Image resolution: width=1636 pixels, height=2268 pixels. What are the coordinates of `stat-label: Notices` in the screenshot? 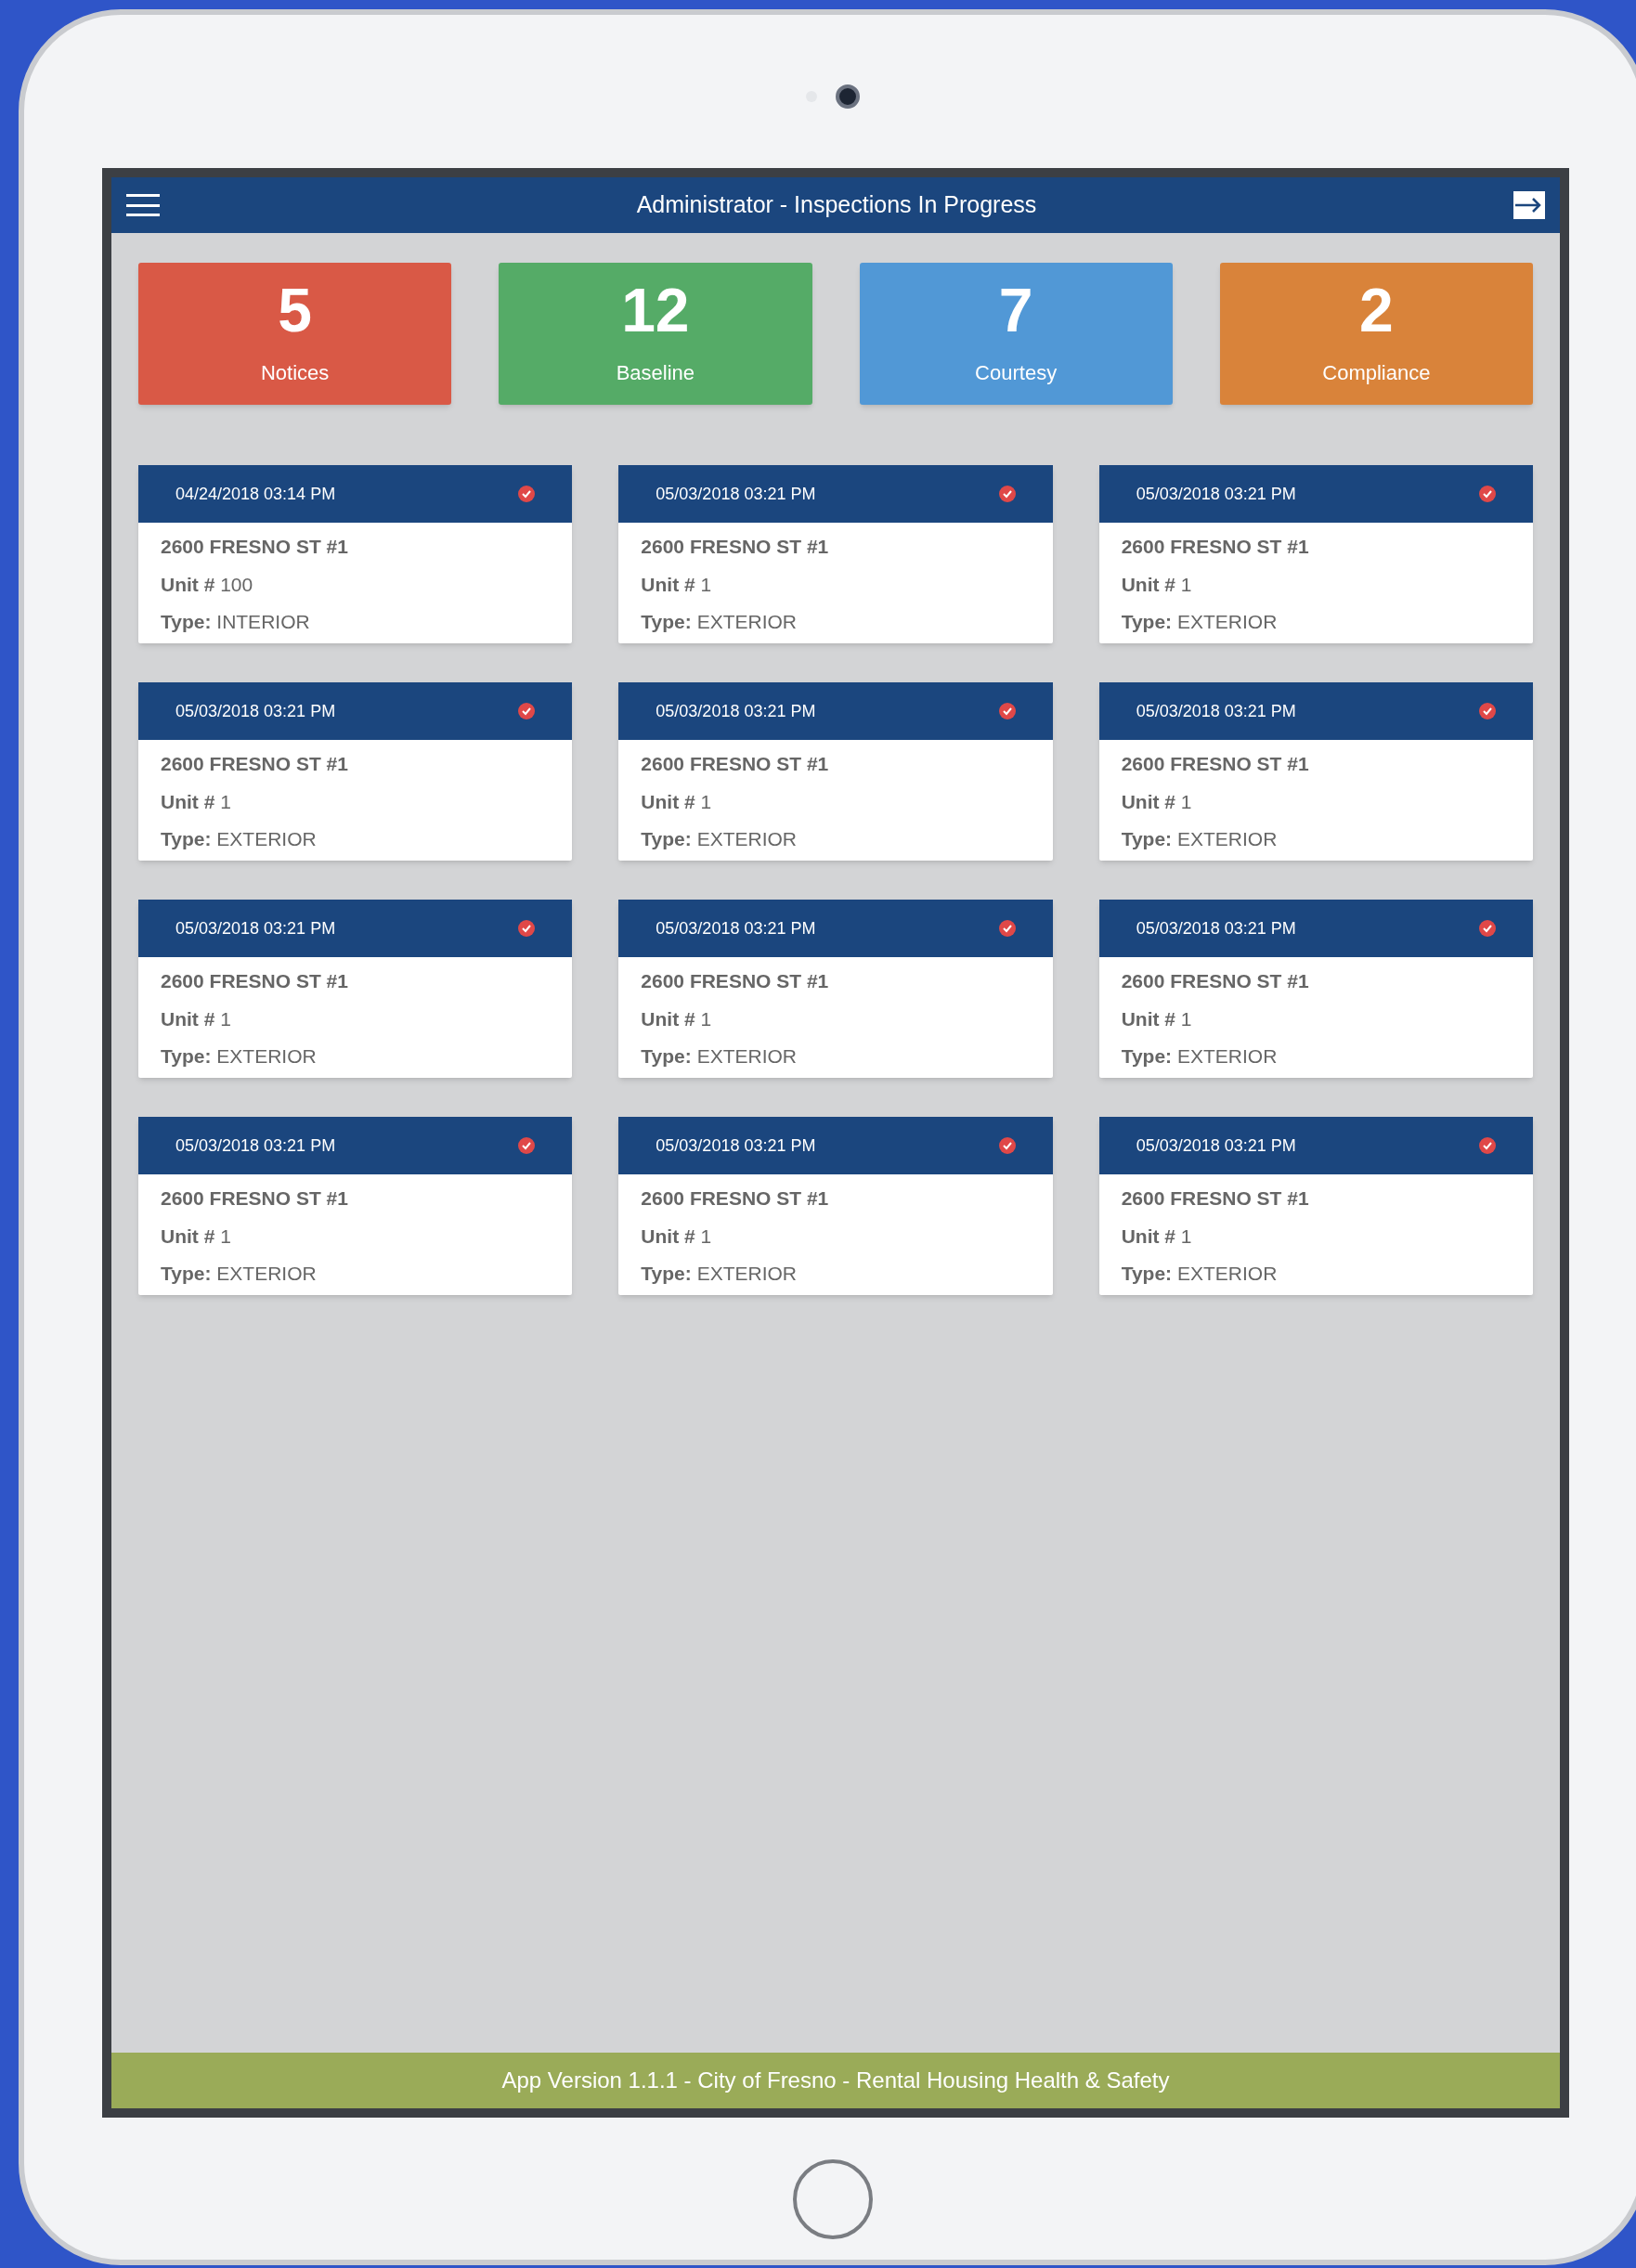 It's located at (295, 373).